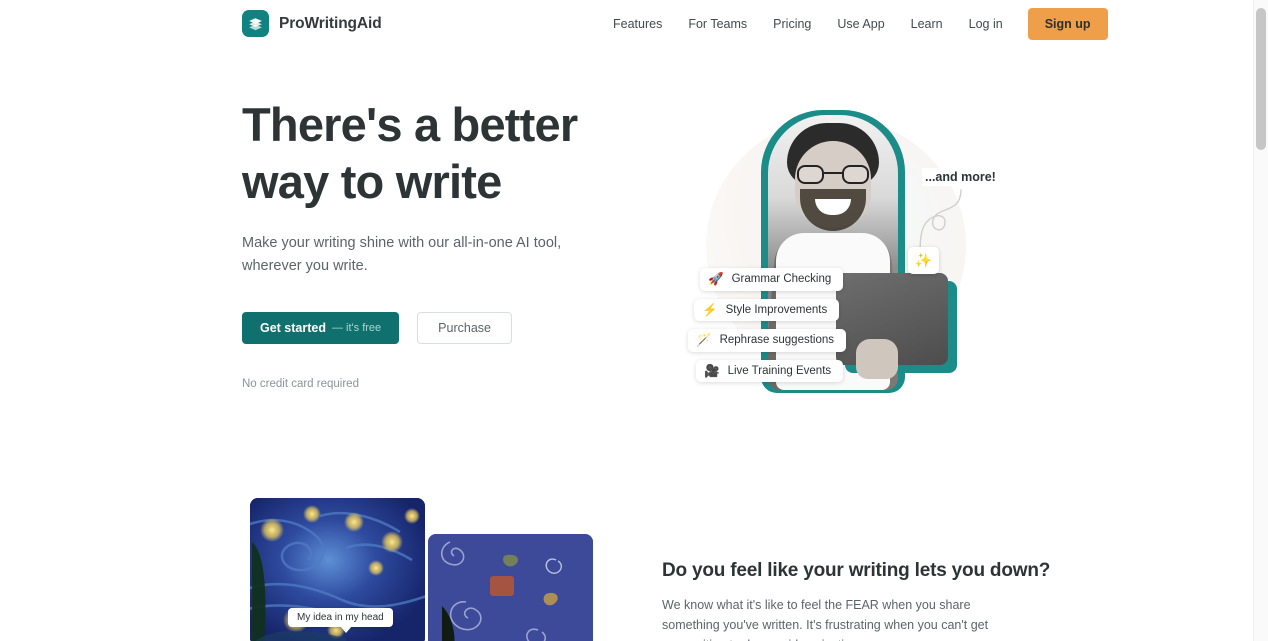 This screenshot has width=1268, height=641. I want to click on glasses-bridge, so click(833, 173).